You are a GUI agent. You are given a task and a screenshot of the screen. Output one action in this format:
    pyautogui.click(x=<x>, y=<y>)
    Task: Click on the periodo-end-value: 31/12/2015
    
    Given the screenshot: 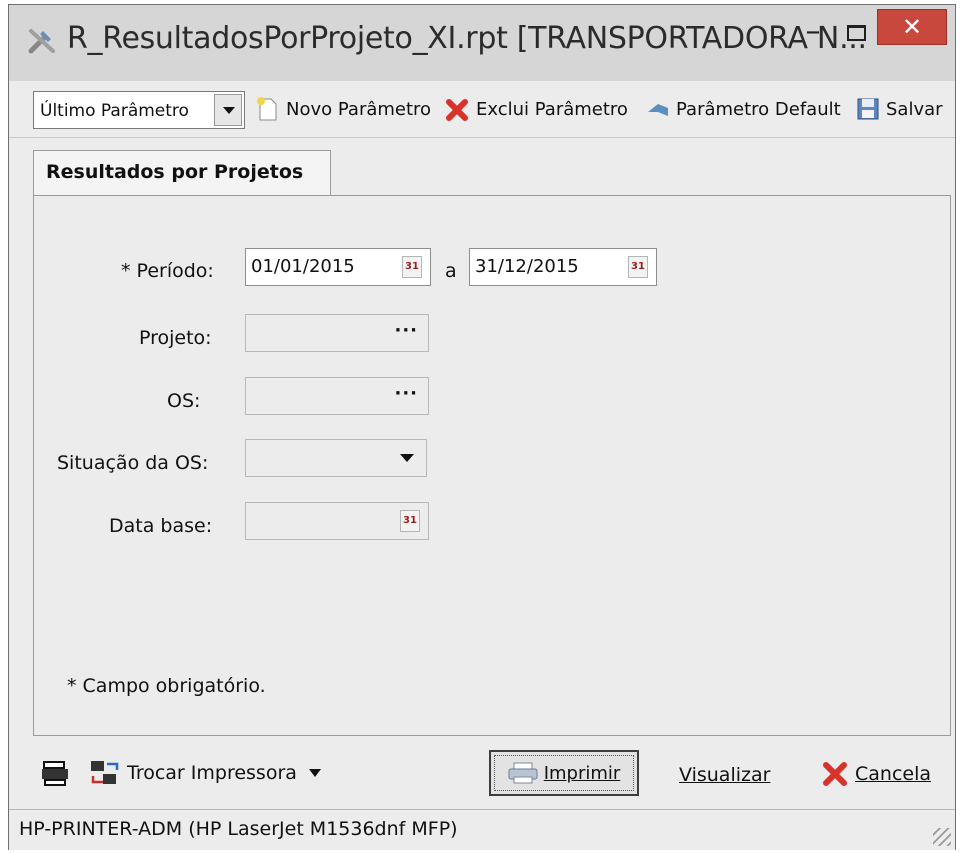 What is the action you would take?
    pyautogui.click(x=527, y=266)
    